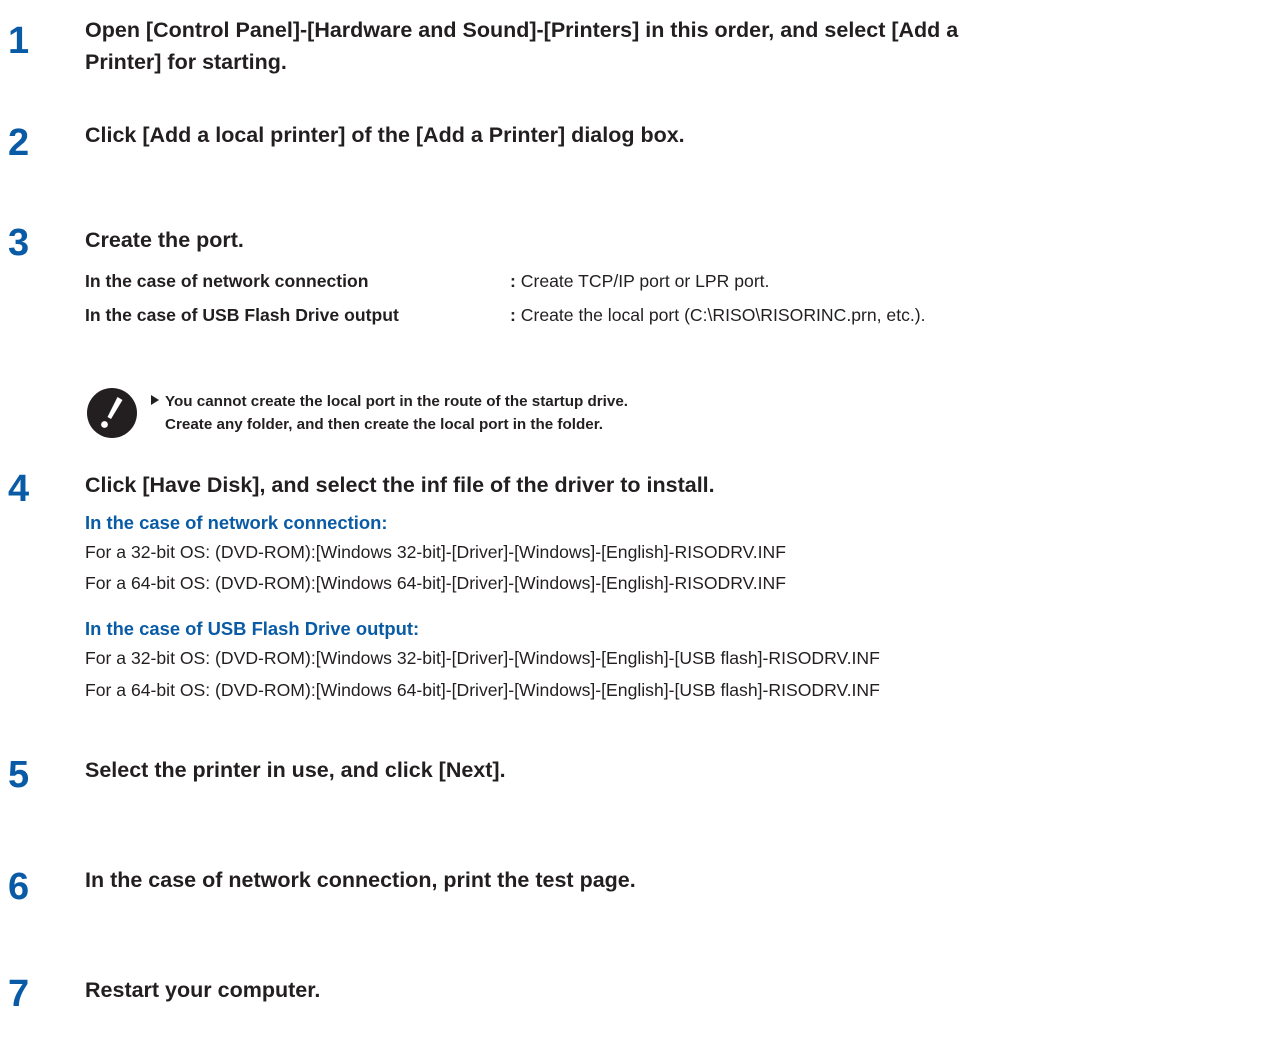  I want to click on step-number-4: 4, so click(19, 489).